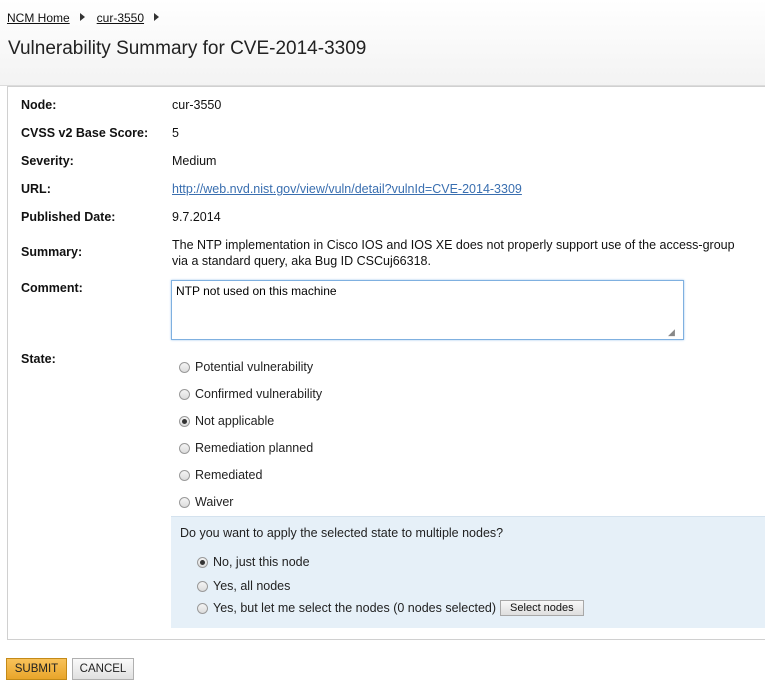 Image resolution: width=765 pixels, height=687 pixels. What do you see at coordinates (187, 48) in the screenshot?
I see `page-title: Vulnerability Summary for CVE-2014-3309` at bounding box center [187, 48].